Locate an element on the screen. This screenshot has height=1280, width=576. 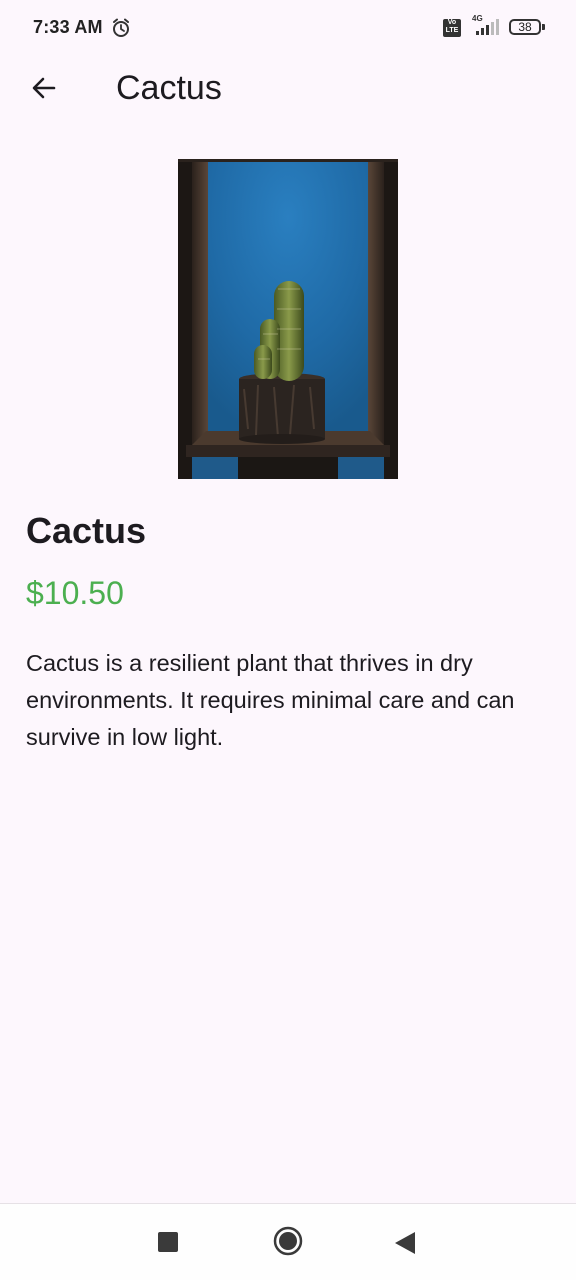
circle-home-icon is located at coordinates (288, 1241).